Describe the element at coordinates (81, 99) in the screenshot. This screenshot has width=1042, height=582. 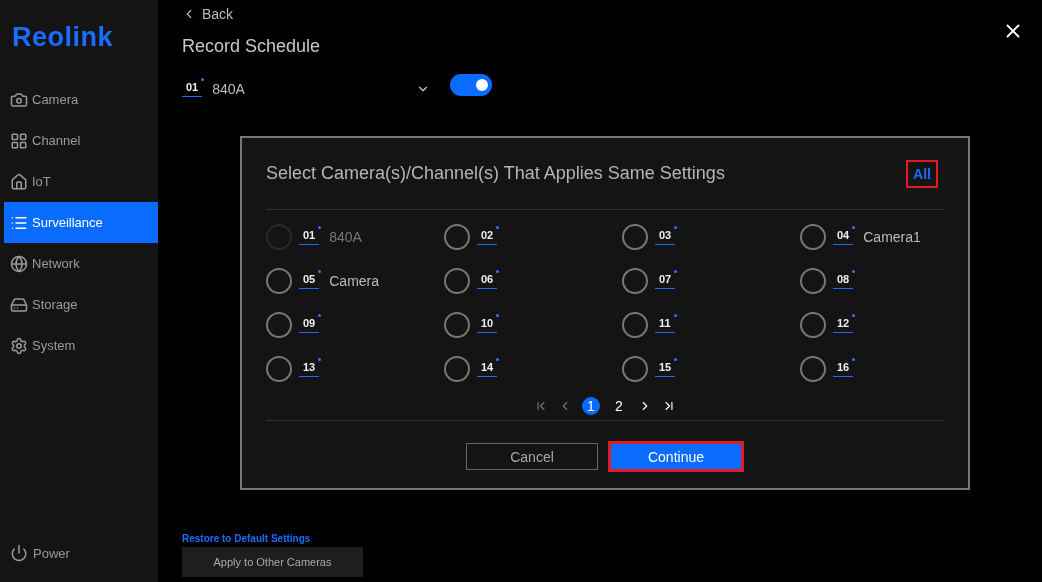
I see `sidebar-item: Camera` at that location.